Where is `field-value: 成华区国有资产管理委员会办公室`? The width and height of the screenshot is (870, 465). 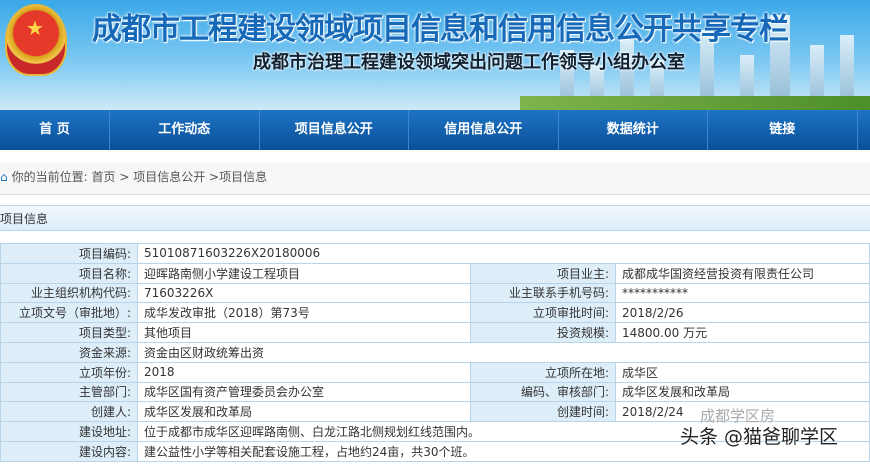
field-value: 成华区国有资产管理委员会办公室 is located at coordinates (304, 392).